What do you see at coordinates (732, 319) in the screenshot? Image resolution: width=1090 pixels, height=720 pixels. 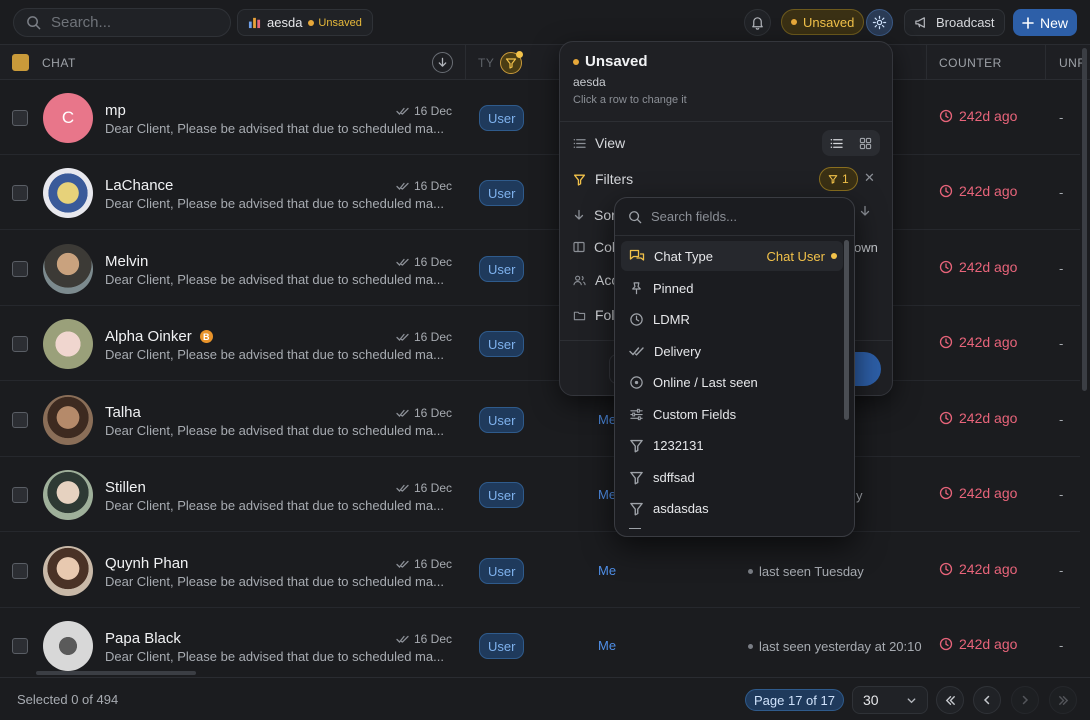 I see `field-option-ldmr: LDMR` at bounding box center [732, 319].